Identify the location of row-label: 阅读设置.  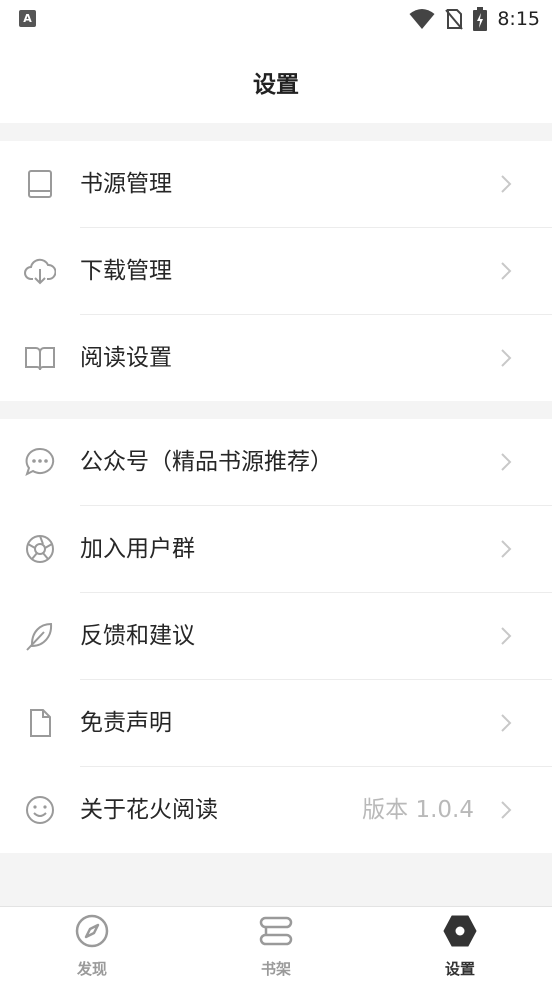
(126, 358).